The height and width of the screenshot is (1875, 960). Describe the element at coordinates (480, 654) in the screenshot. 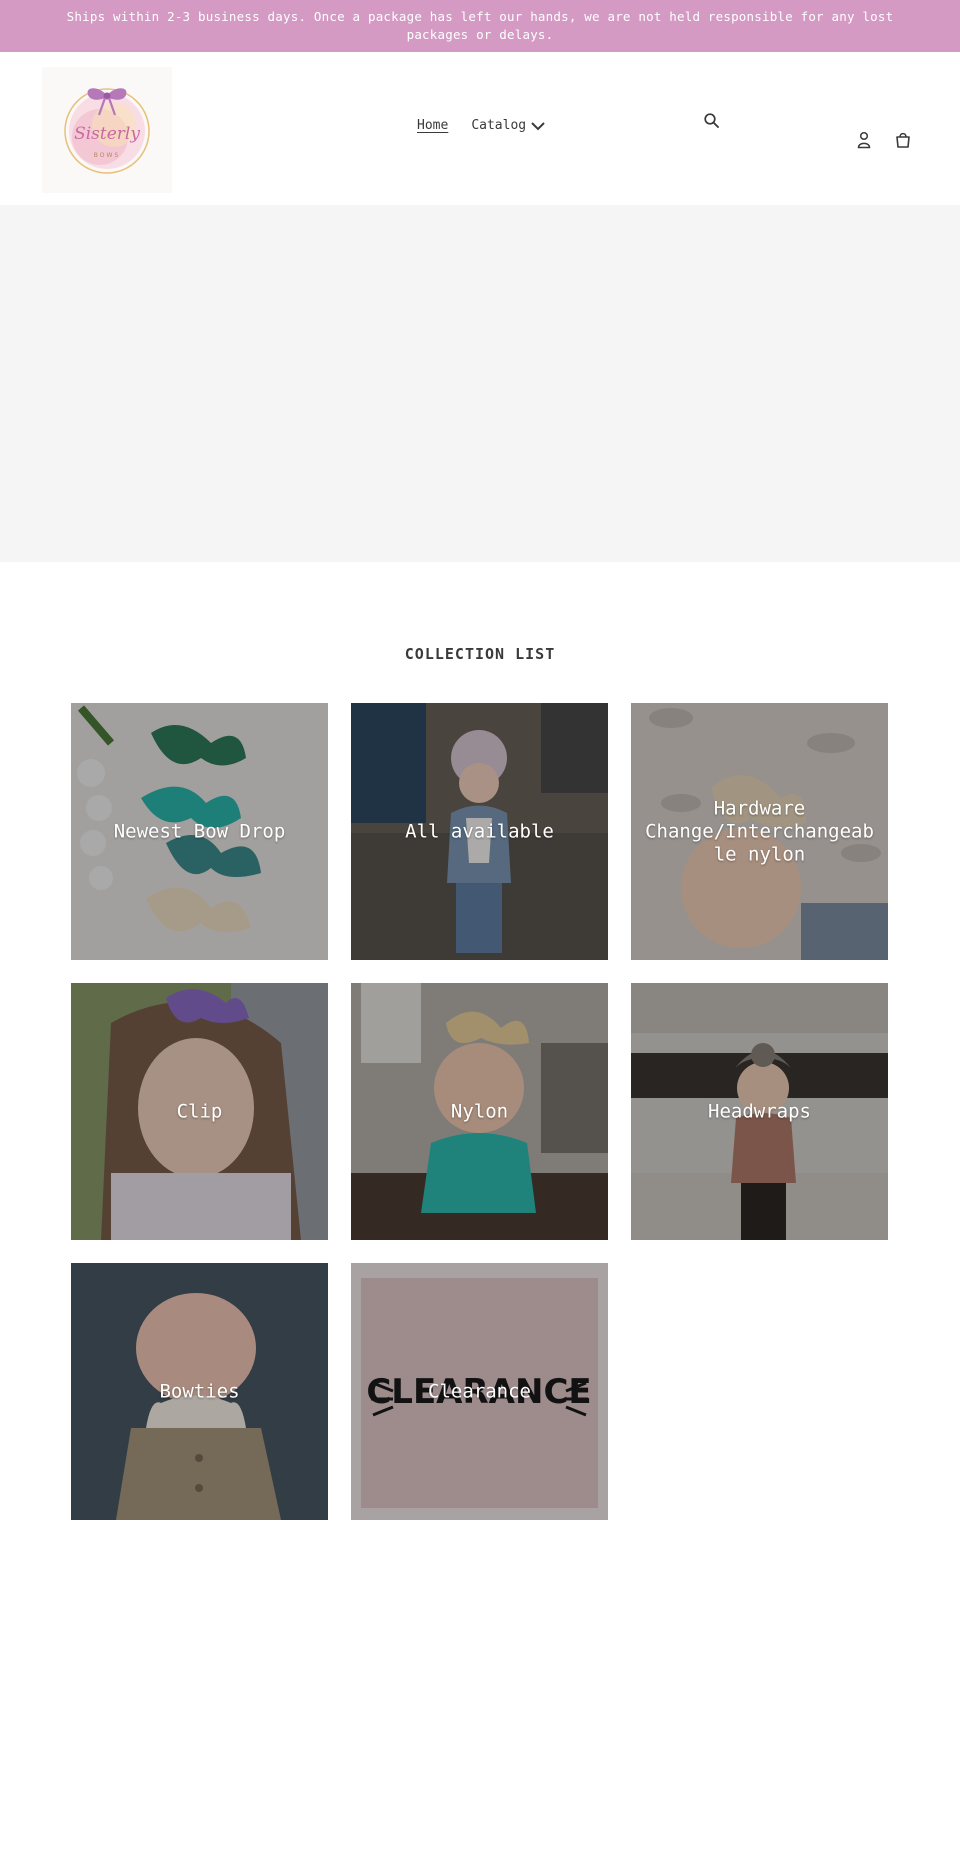

I see `section-title: COLLECTION LIST` at that location.